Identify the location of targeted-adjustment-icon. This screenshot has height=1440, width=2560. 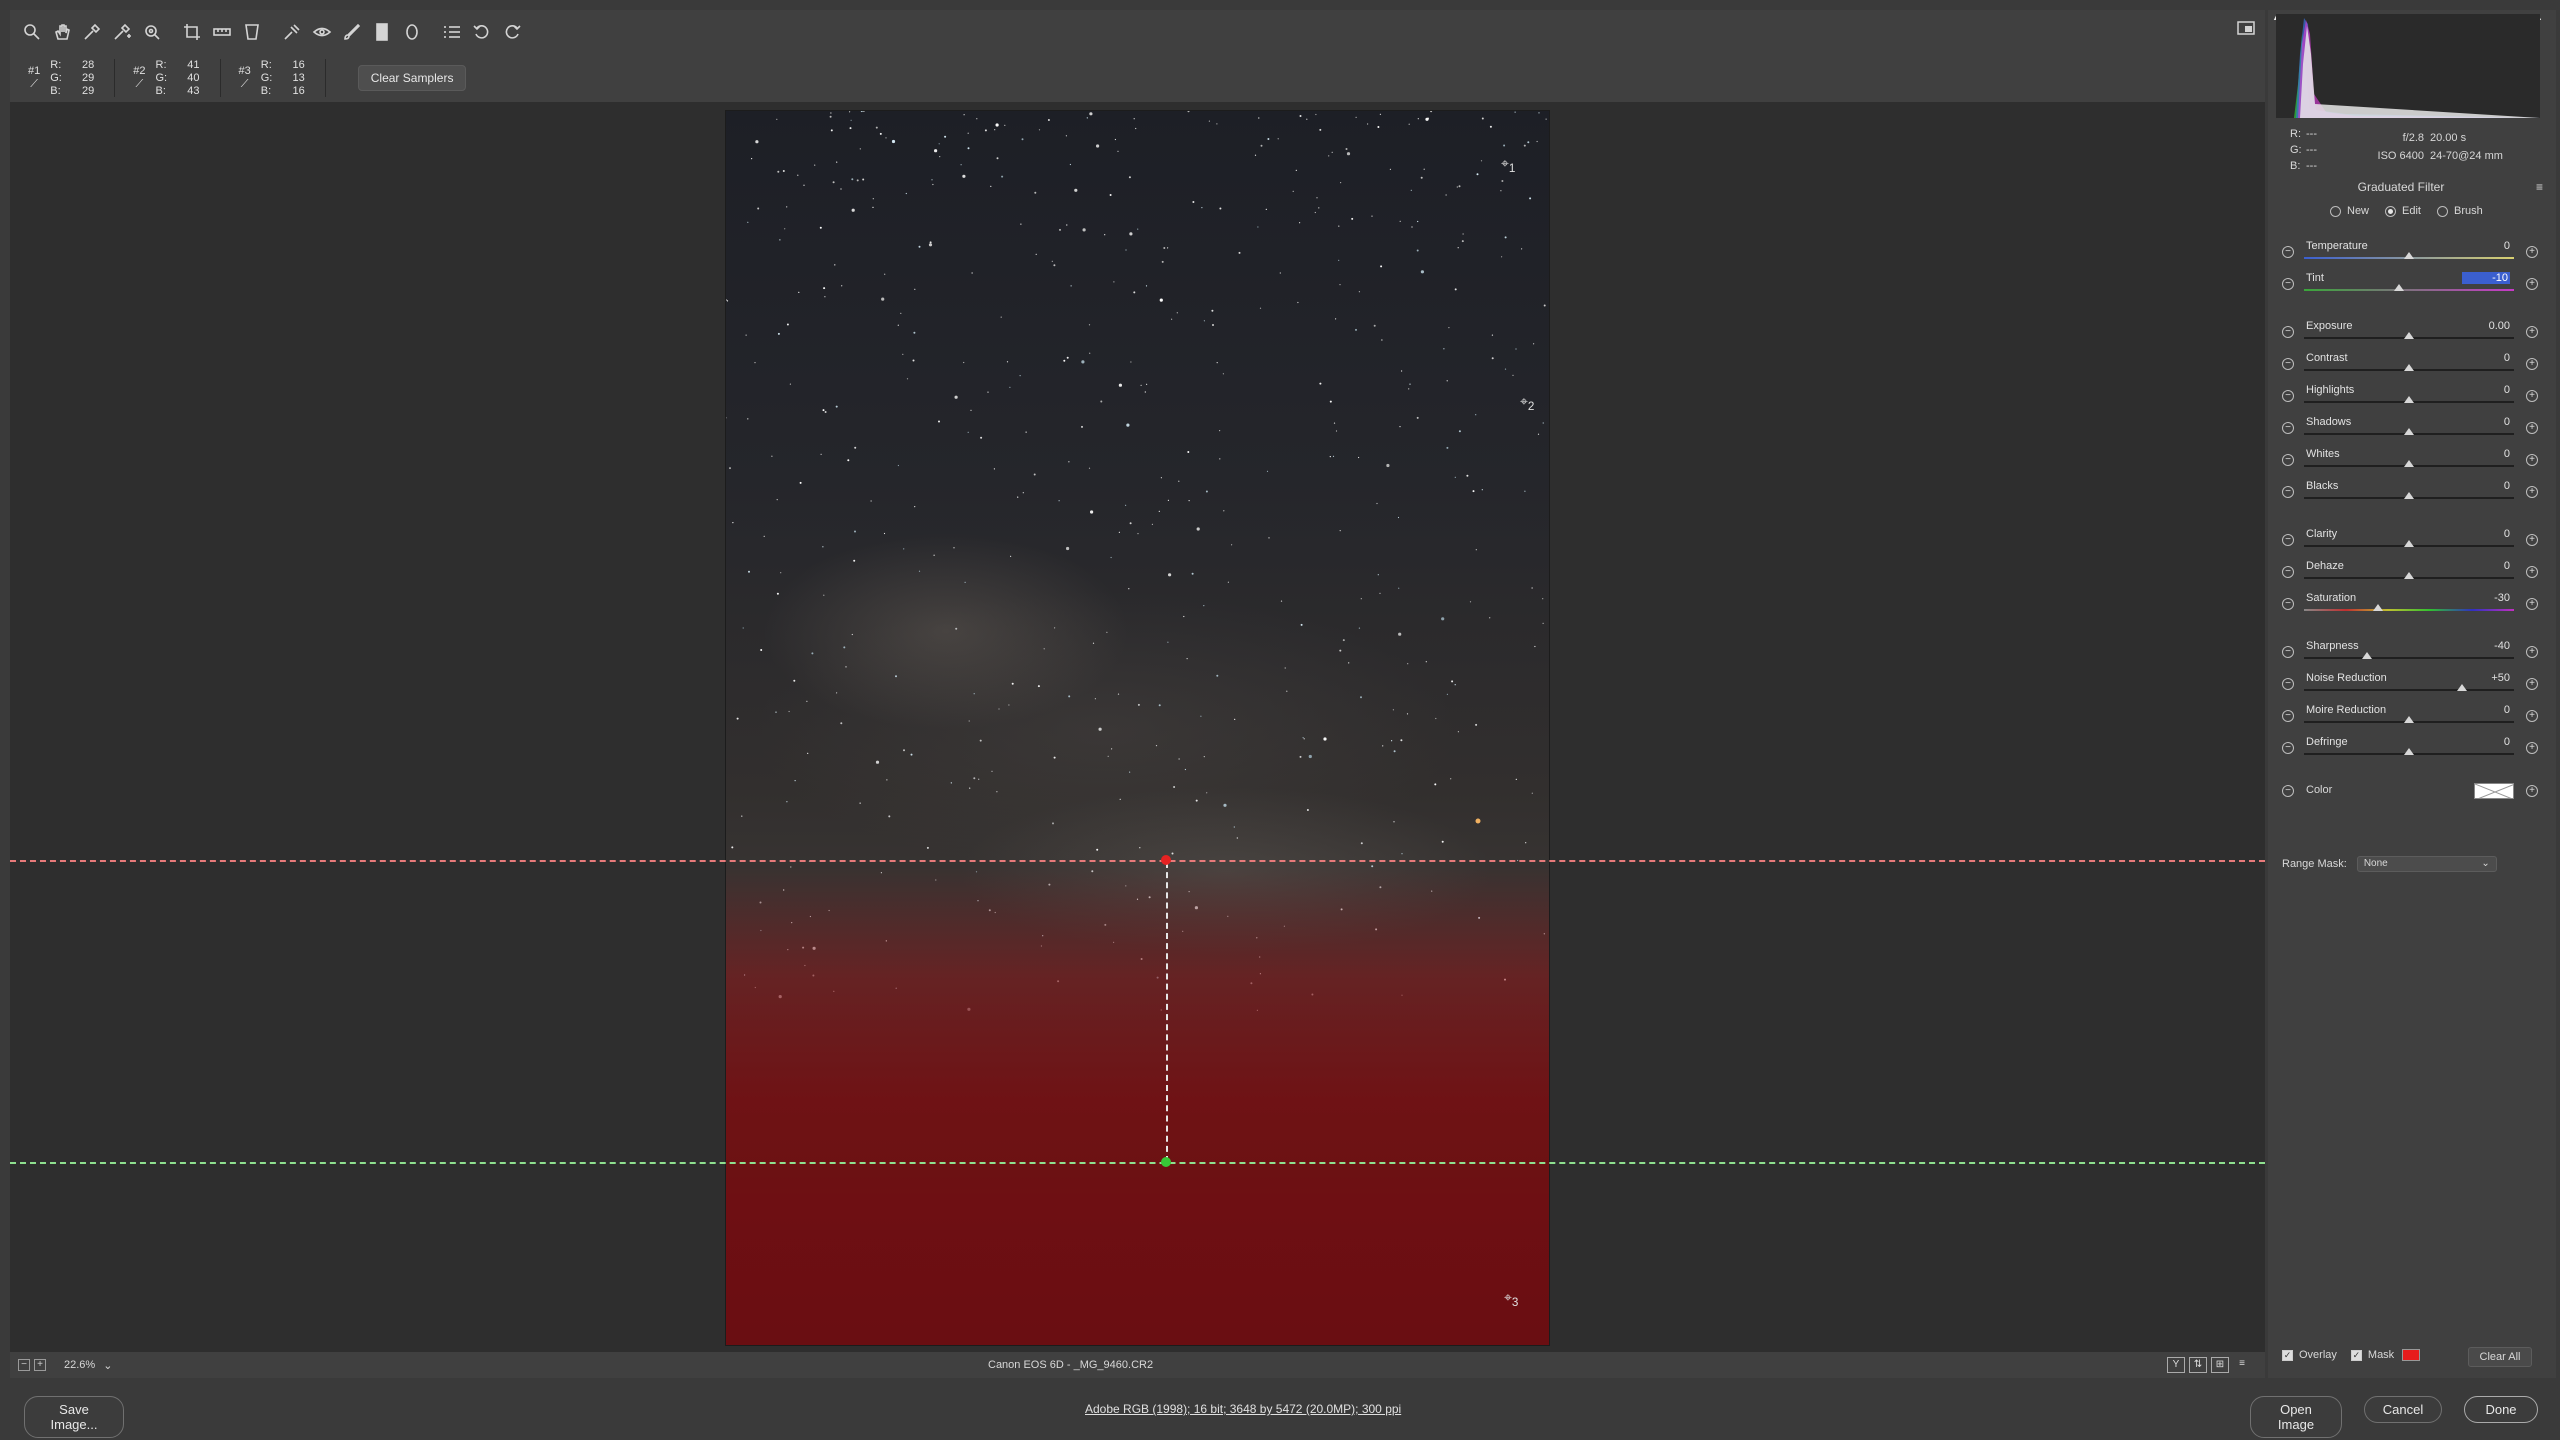
(152, 32).